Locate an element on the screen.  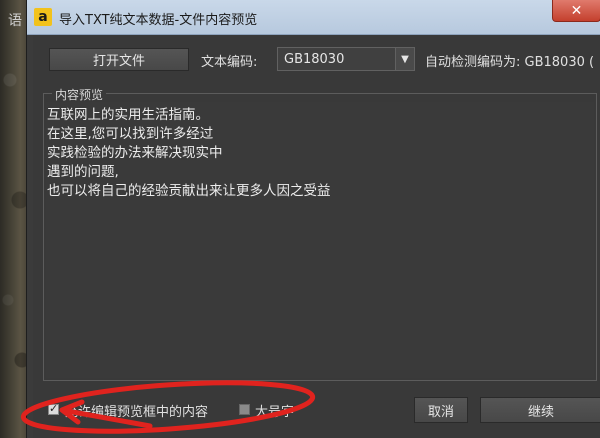
allow-edit-checkbox is located at coordinates (53, 408).